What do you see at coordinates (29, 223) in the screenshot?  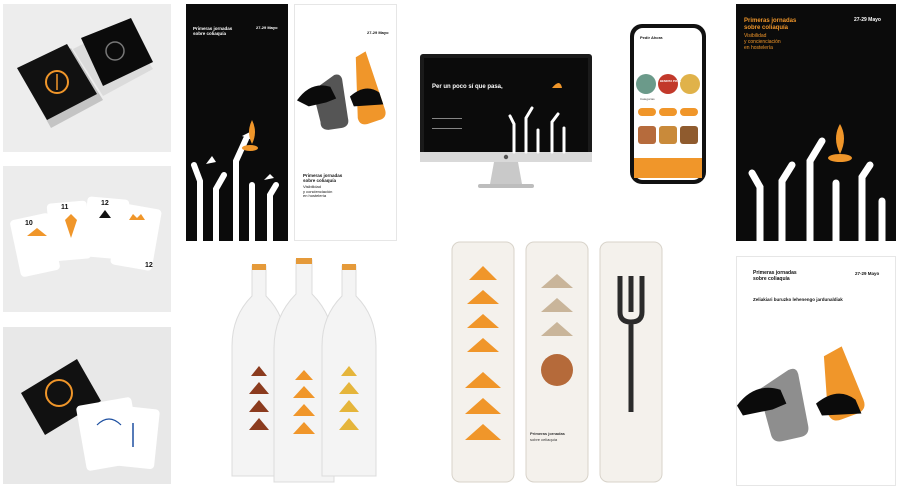 I see `card-number-10: 10` at bounding box center [29, 223].